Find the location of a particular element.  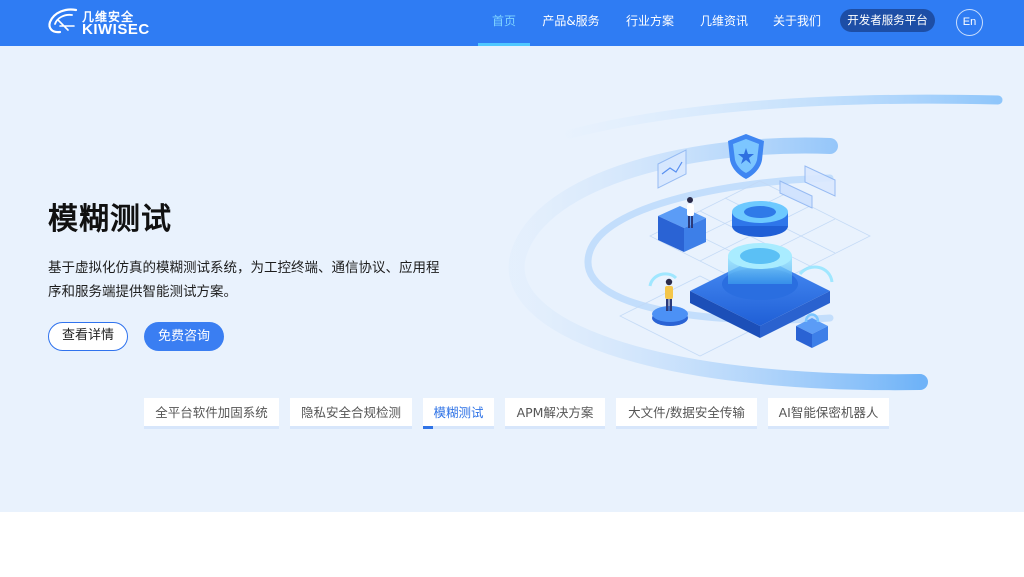

nav-home: 首页 is located at coordinates (504, 23).